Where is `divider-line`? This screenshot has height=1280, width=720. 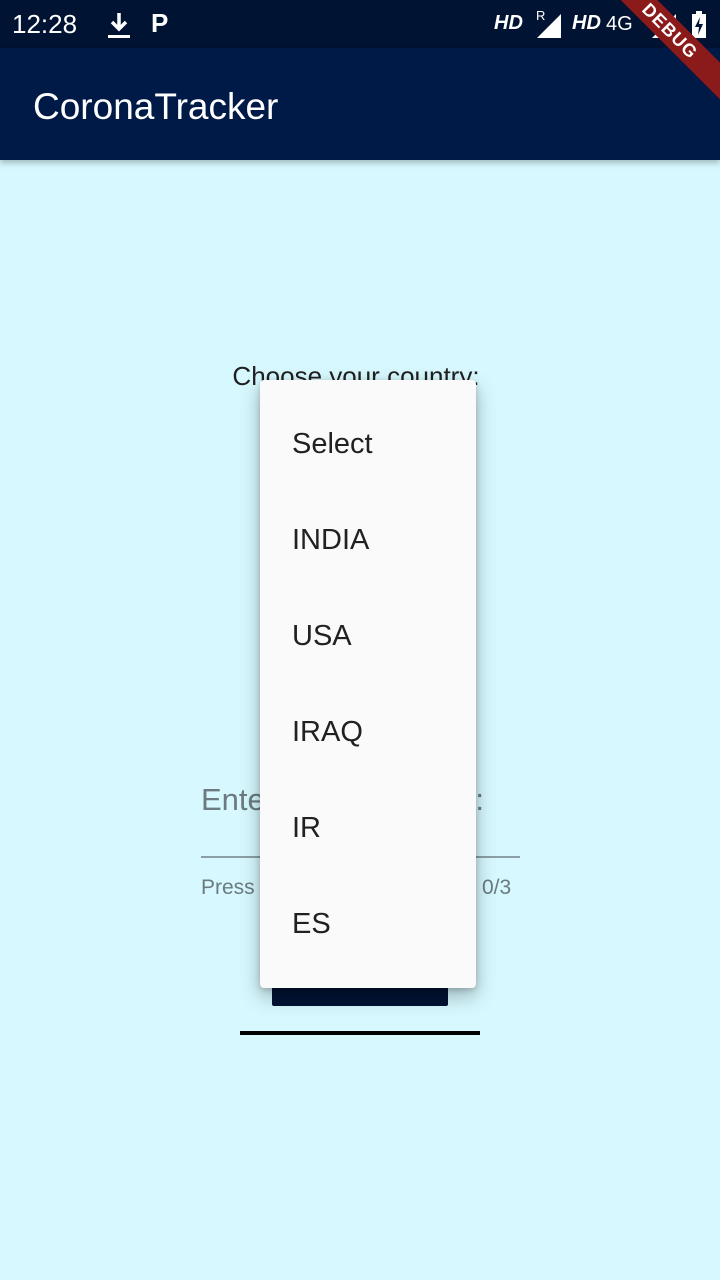 divider-line is located at coordinates (360, 1033).